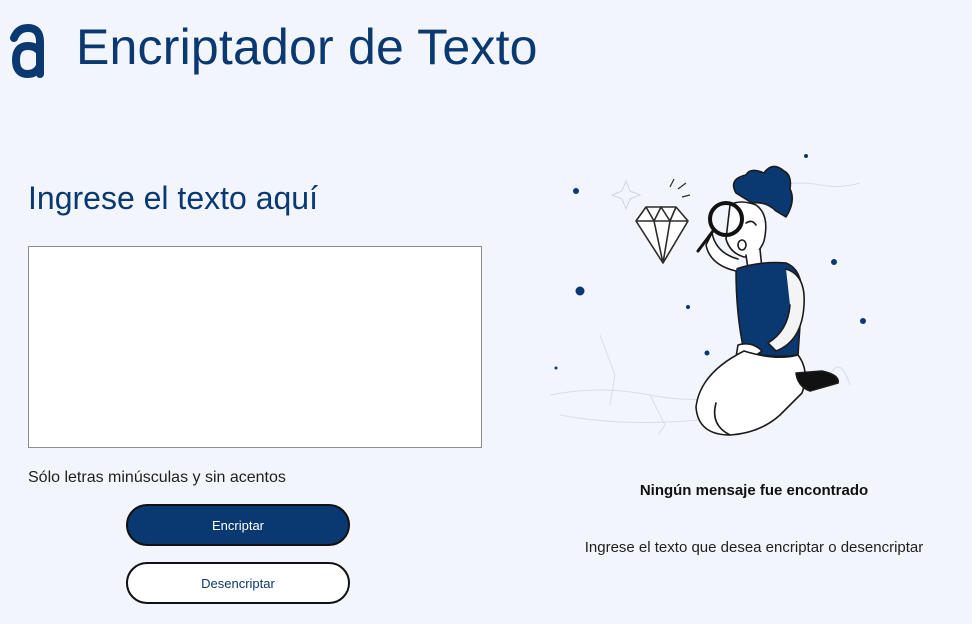  Describe the element at coordinates (173, 198) in the screenshot. I see `input-heading: Ingrese el texto aquí` at that location.